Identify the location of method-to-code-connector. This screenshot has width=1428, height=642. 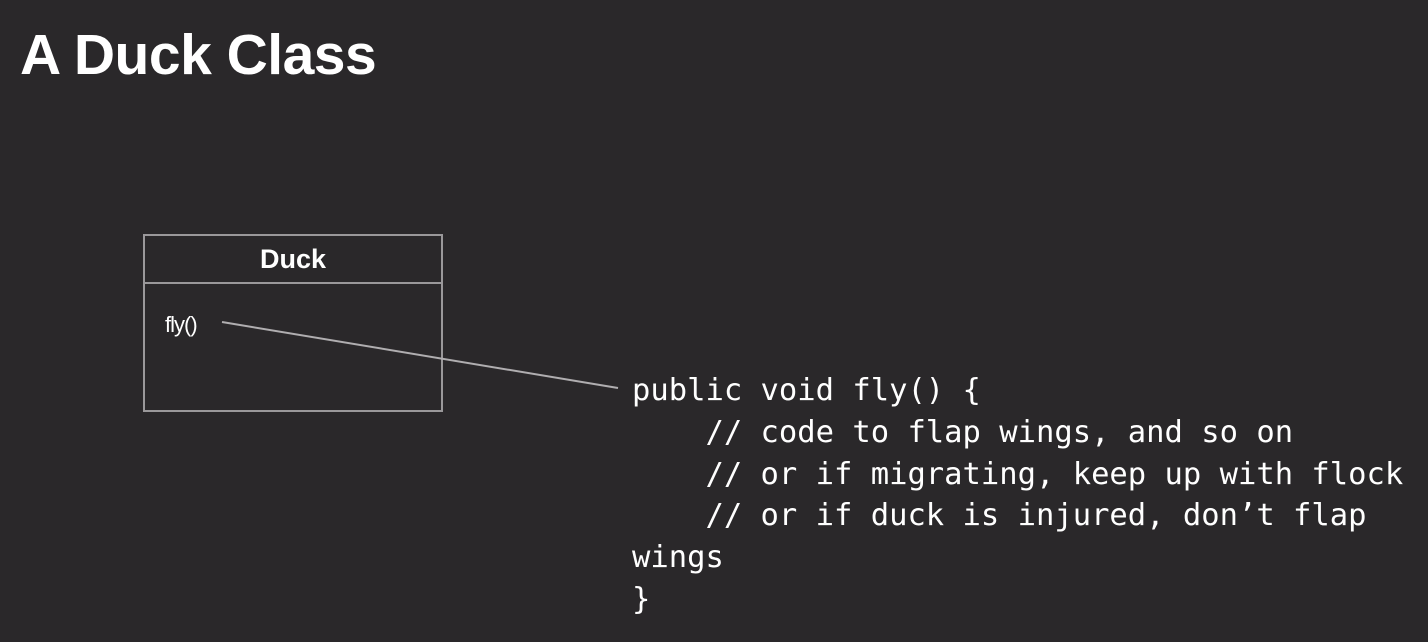
(420, 355).